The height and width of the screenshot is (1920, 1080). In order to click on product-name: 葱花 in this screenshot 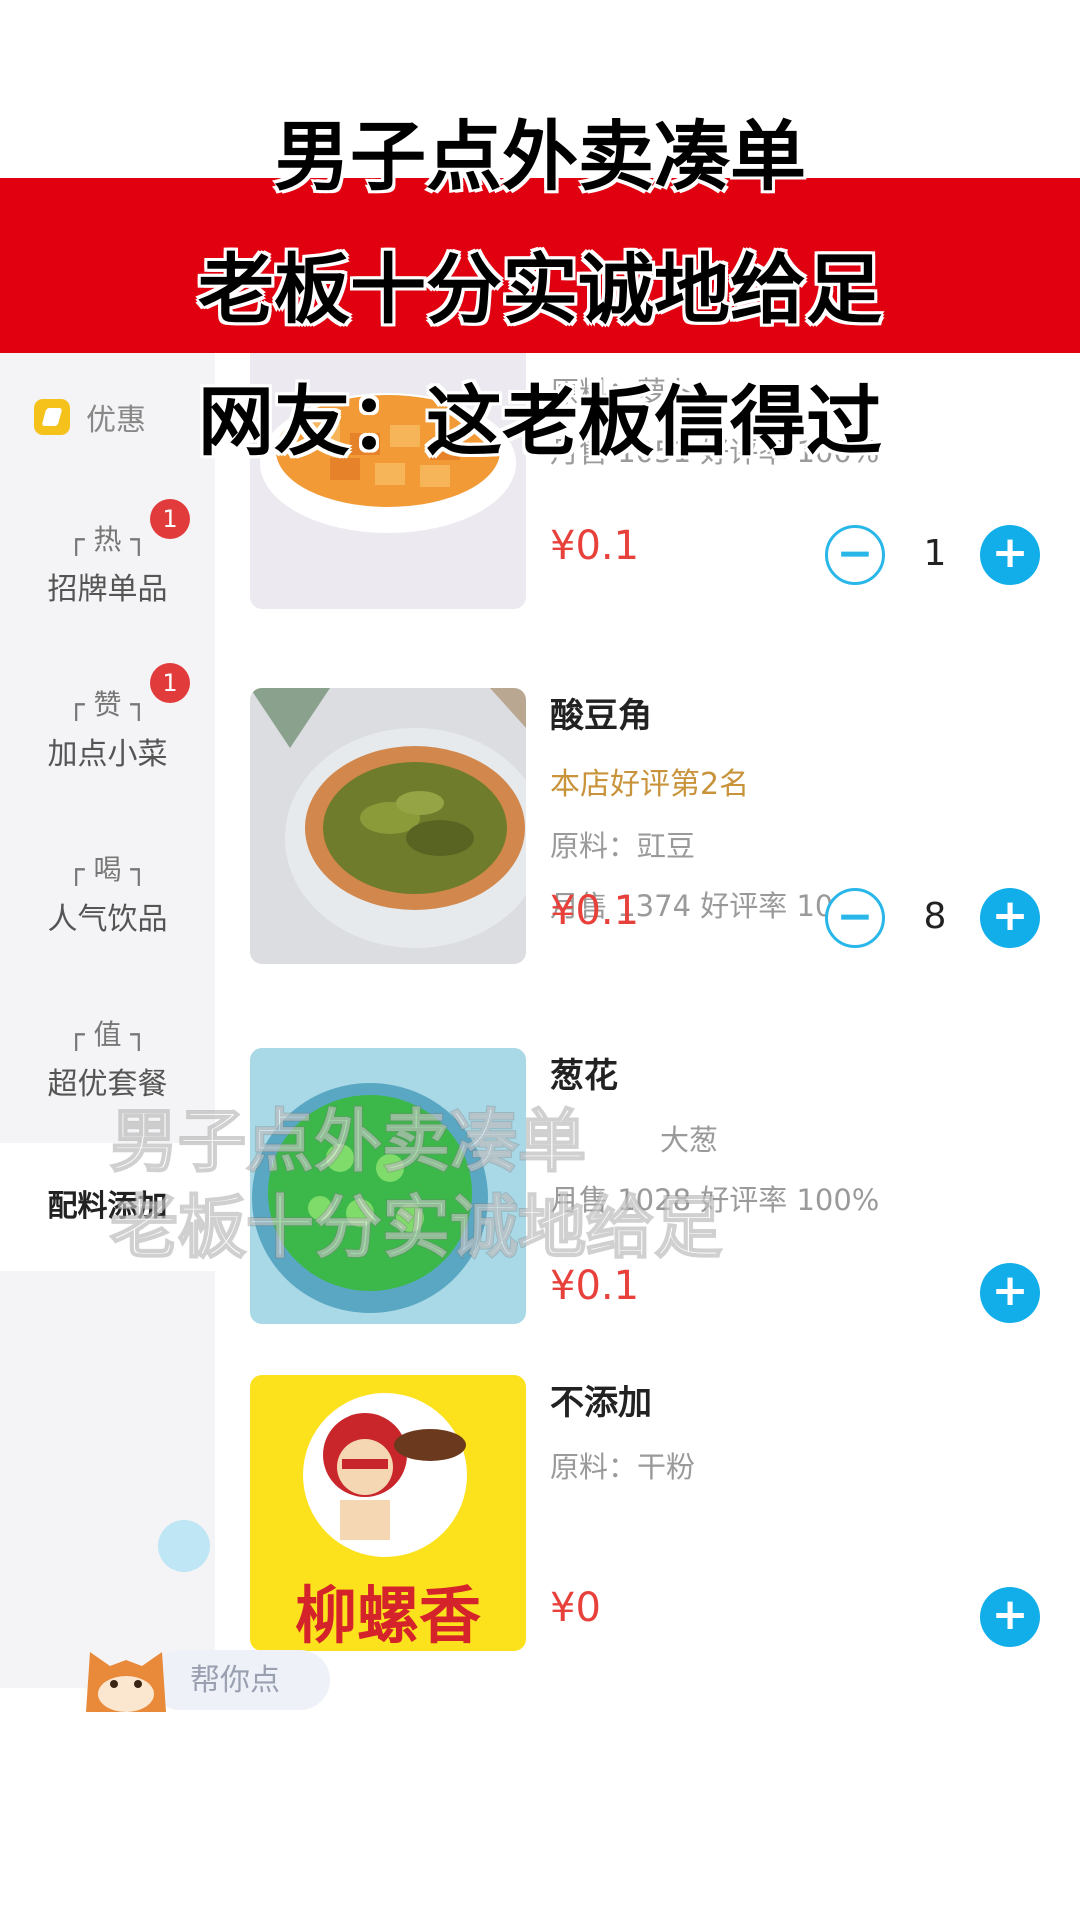, I will do `click(584, 1076)`.